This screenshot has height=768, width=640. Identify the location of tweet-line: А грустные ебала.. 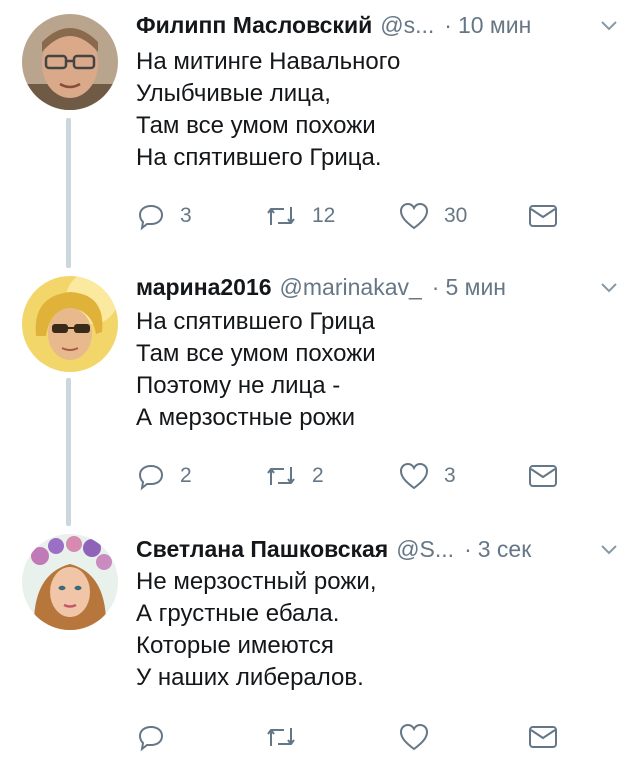
(238, 613).